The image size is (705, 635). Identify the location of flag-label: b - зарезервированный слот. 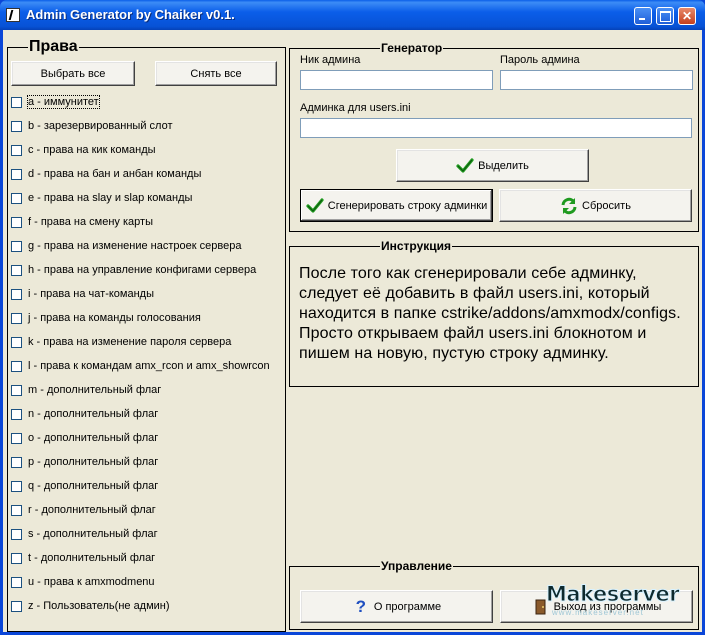
(100, 126).